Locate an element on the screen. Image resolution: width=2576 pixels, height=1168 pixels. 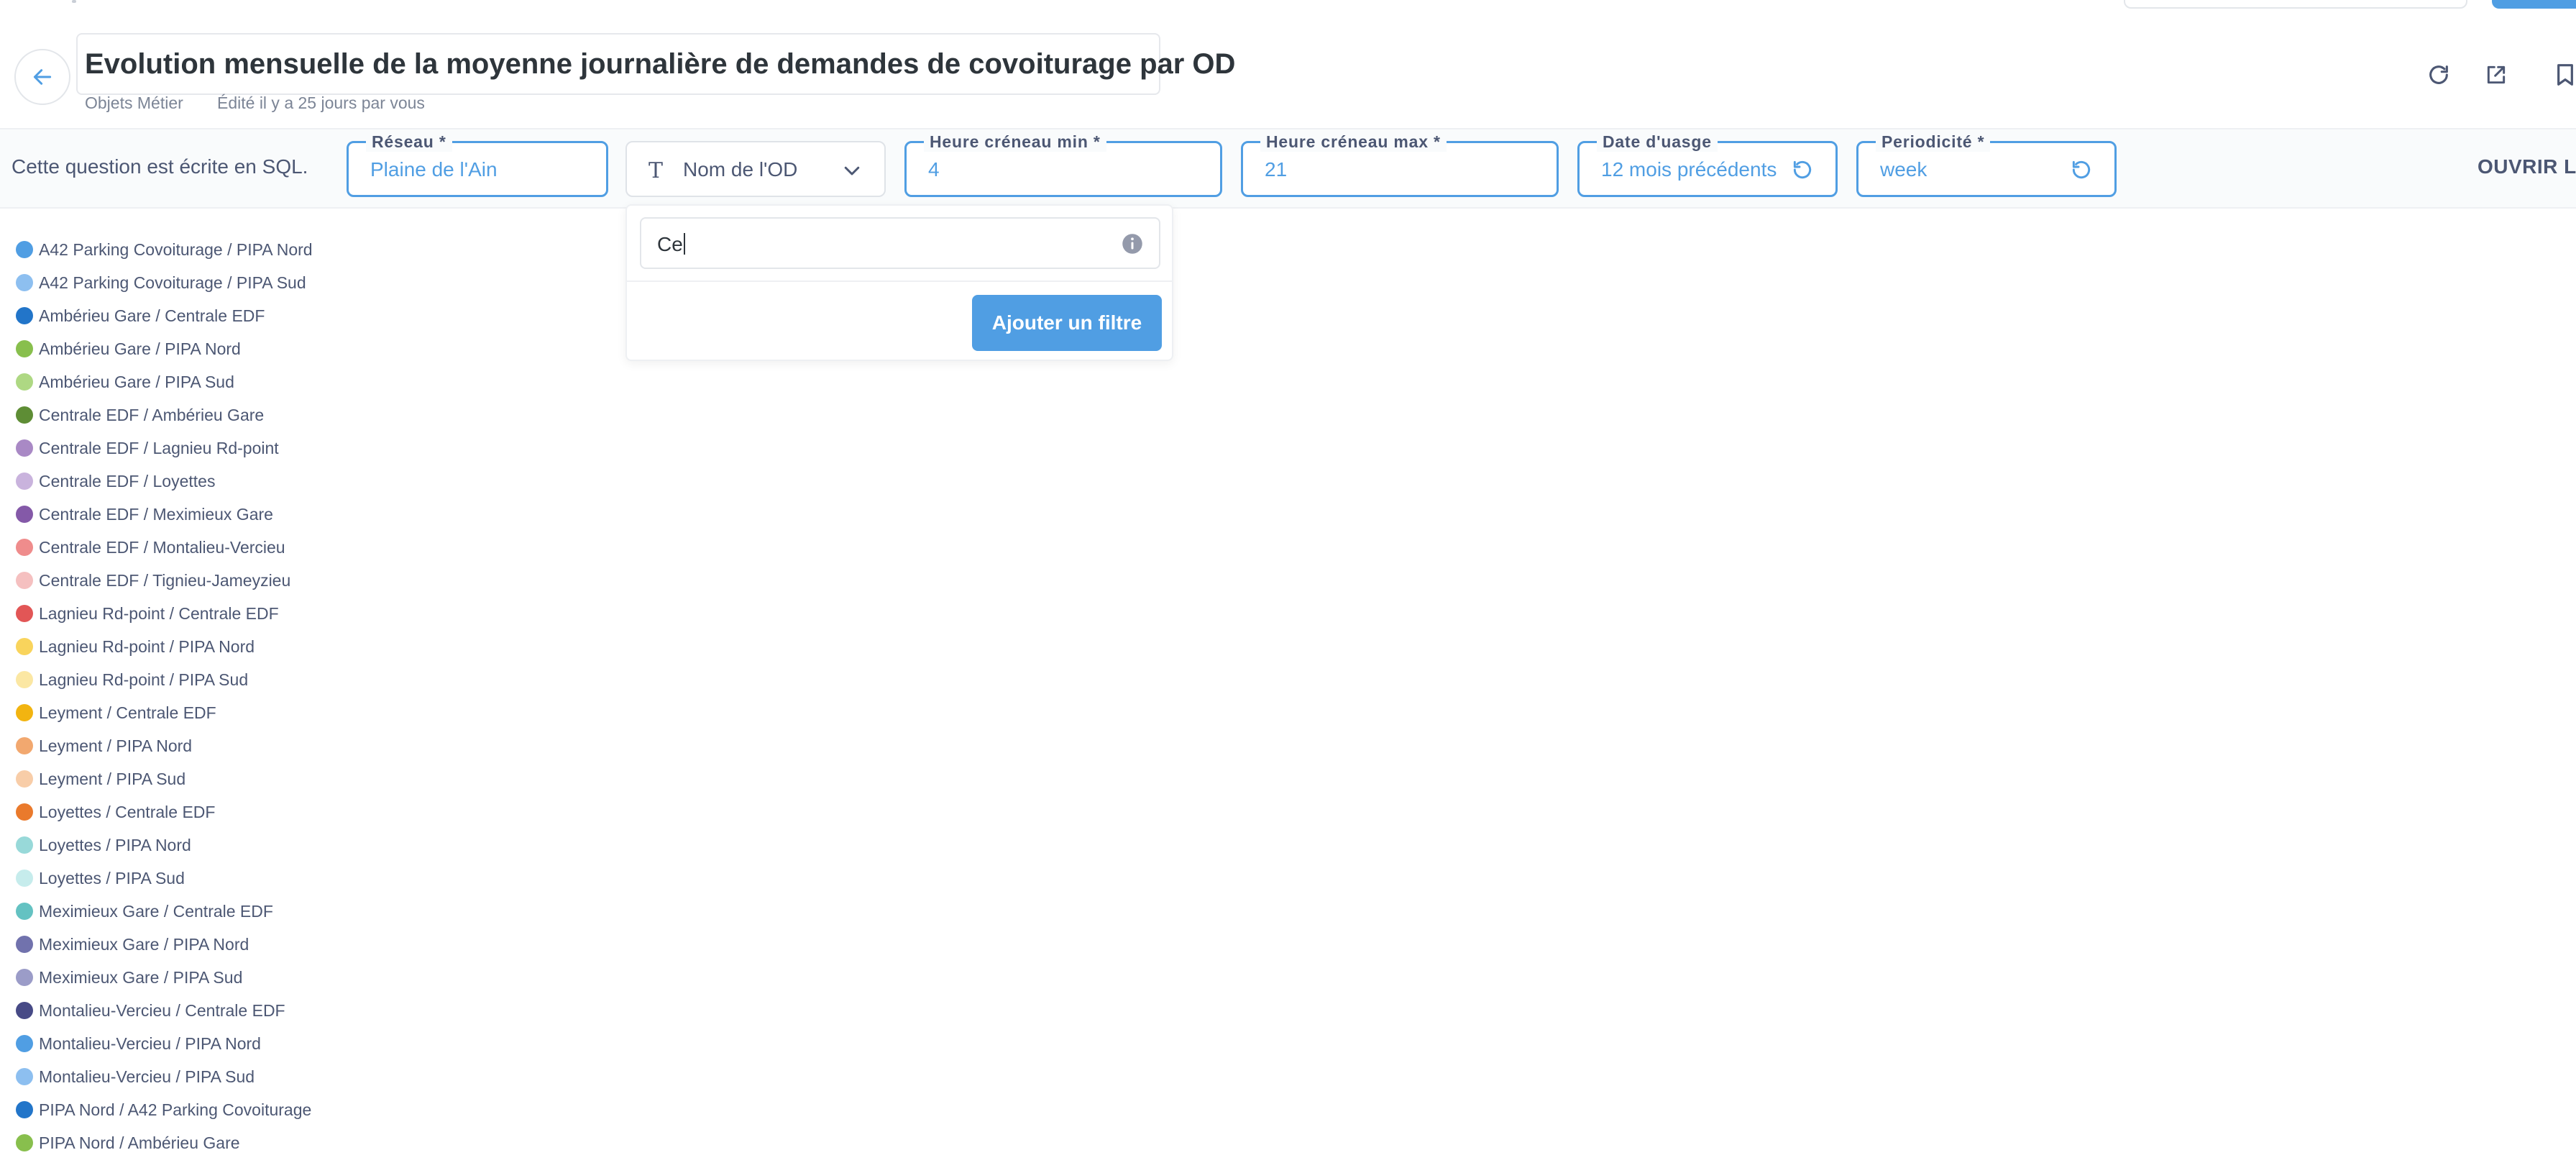
legend-item: Ambérieu Gare / PIPA Nord is located at coordinates (164, 348).